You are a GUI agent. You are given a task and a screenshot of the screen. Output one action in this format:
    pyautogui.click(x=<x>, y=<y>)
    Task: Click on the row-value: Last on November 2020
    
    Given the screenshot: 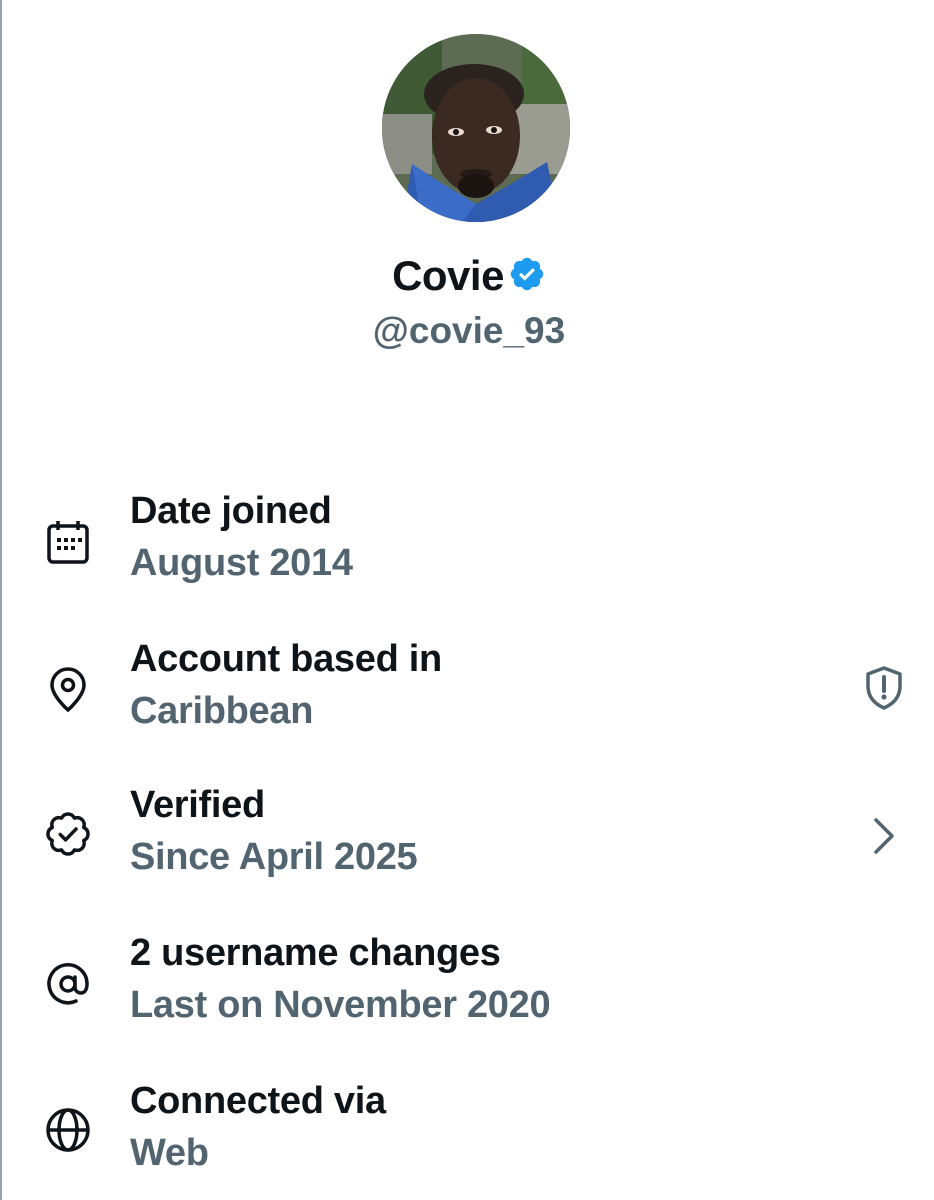 What is the action you would take?
    pyautogui.click(x=340, y=1005)
    